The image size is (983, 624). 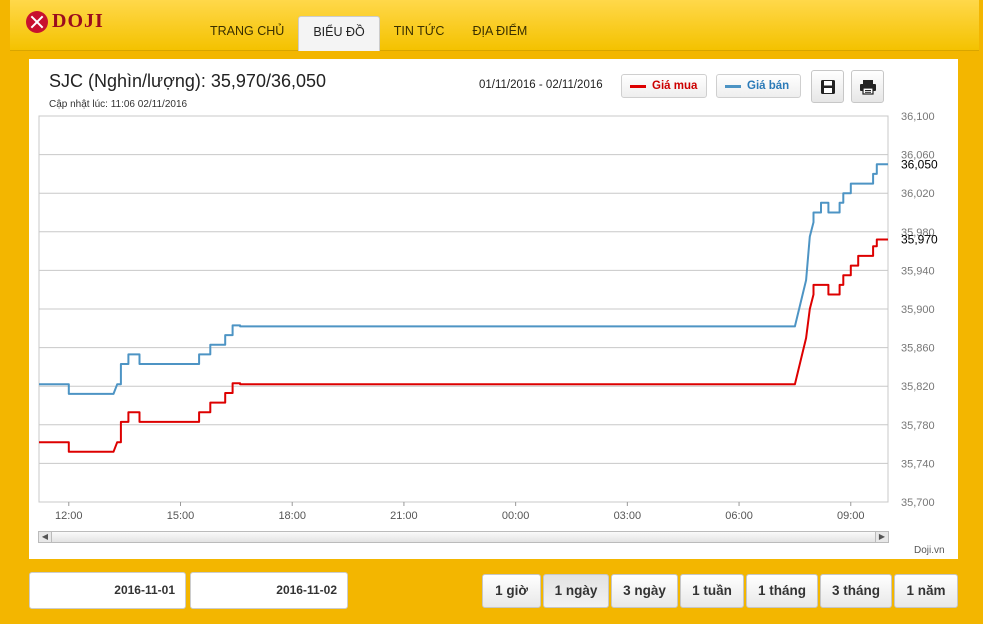 What do you see at coordinates (45, 537) in the screenshot?
I see `scroll-left-icon: ◀` at bounding box center [45, 537].